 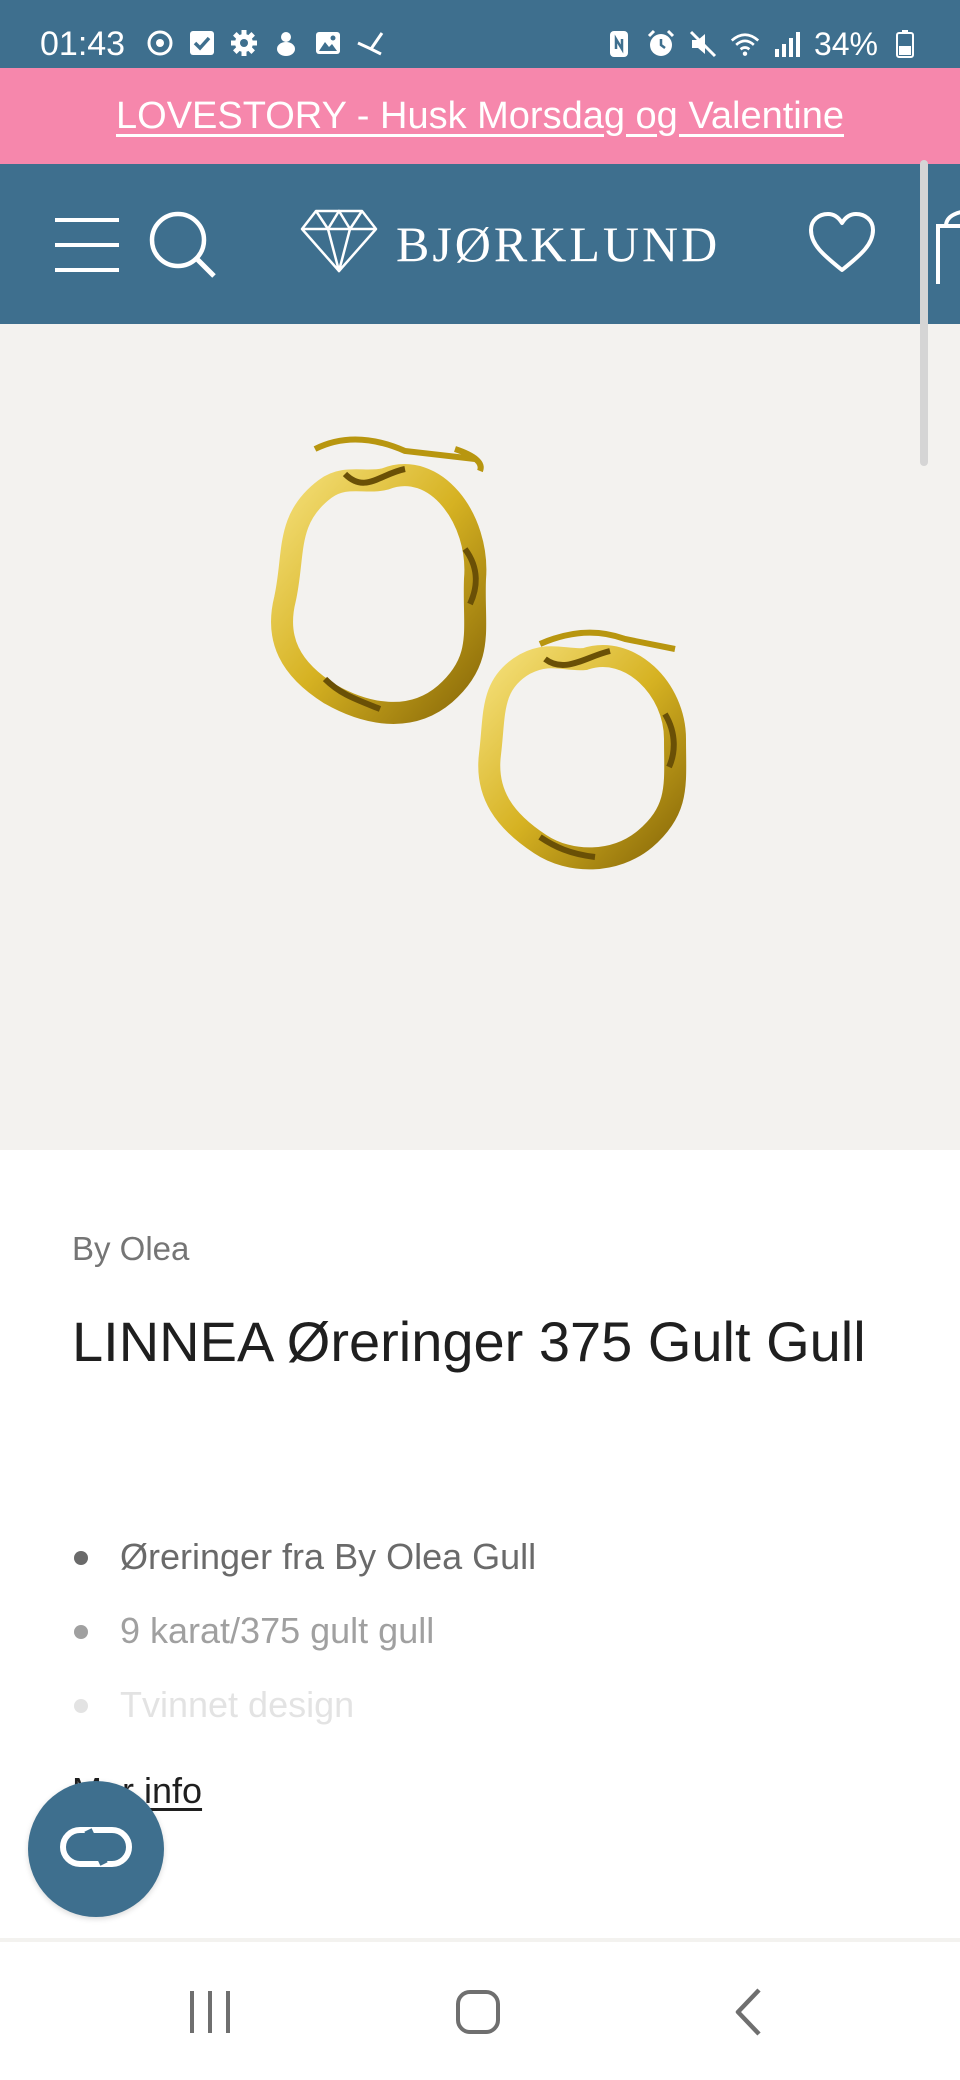 I want to click on system-icons: 34%, so click(x=762, y=44).